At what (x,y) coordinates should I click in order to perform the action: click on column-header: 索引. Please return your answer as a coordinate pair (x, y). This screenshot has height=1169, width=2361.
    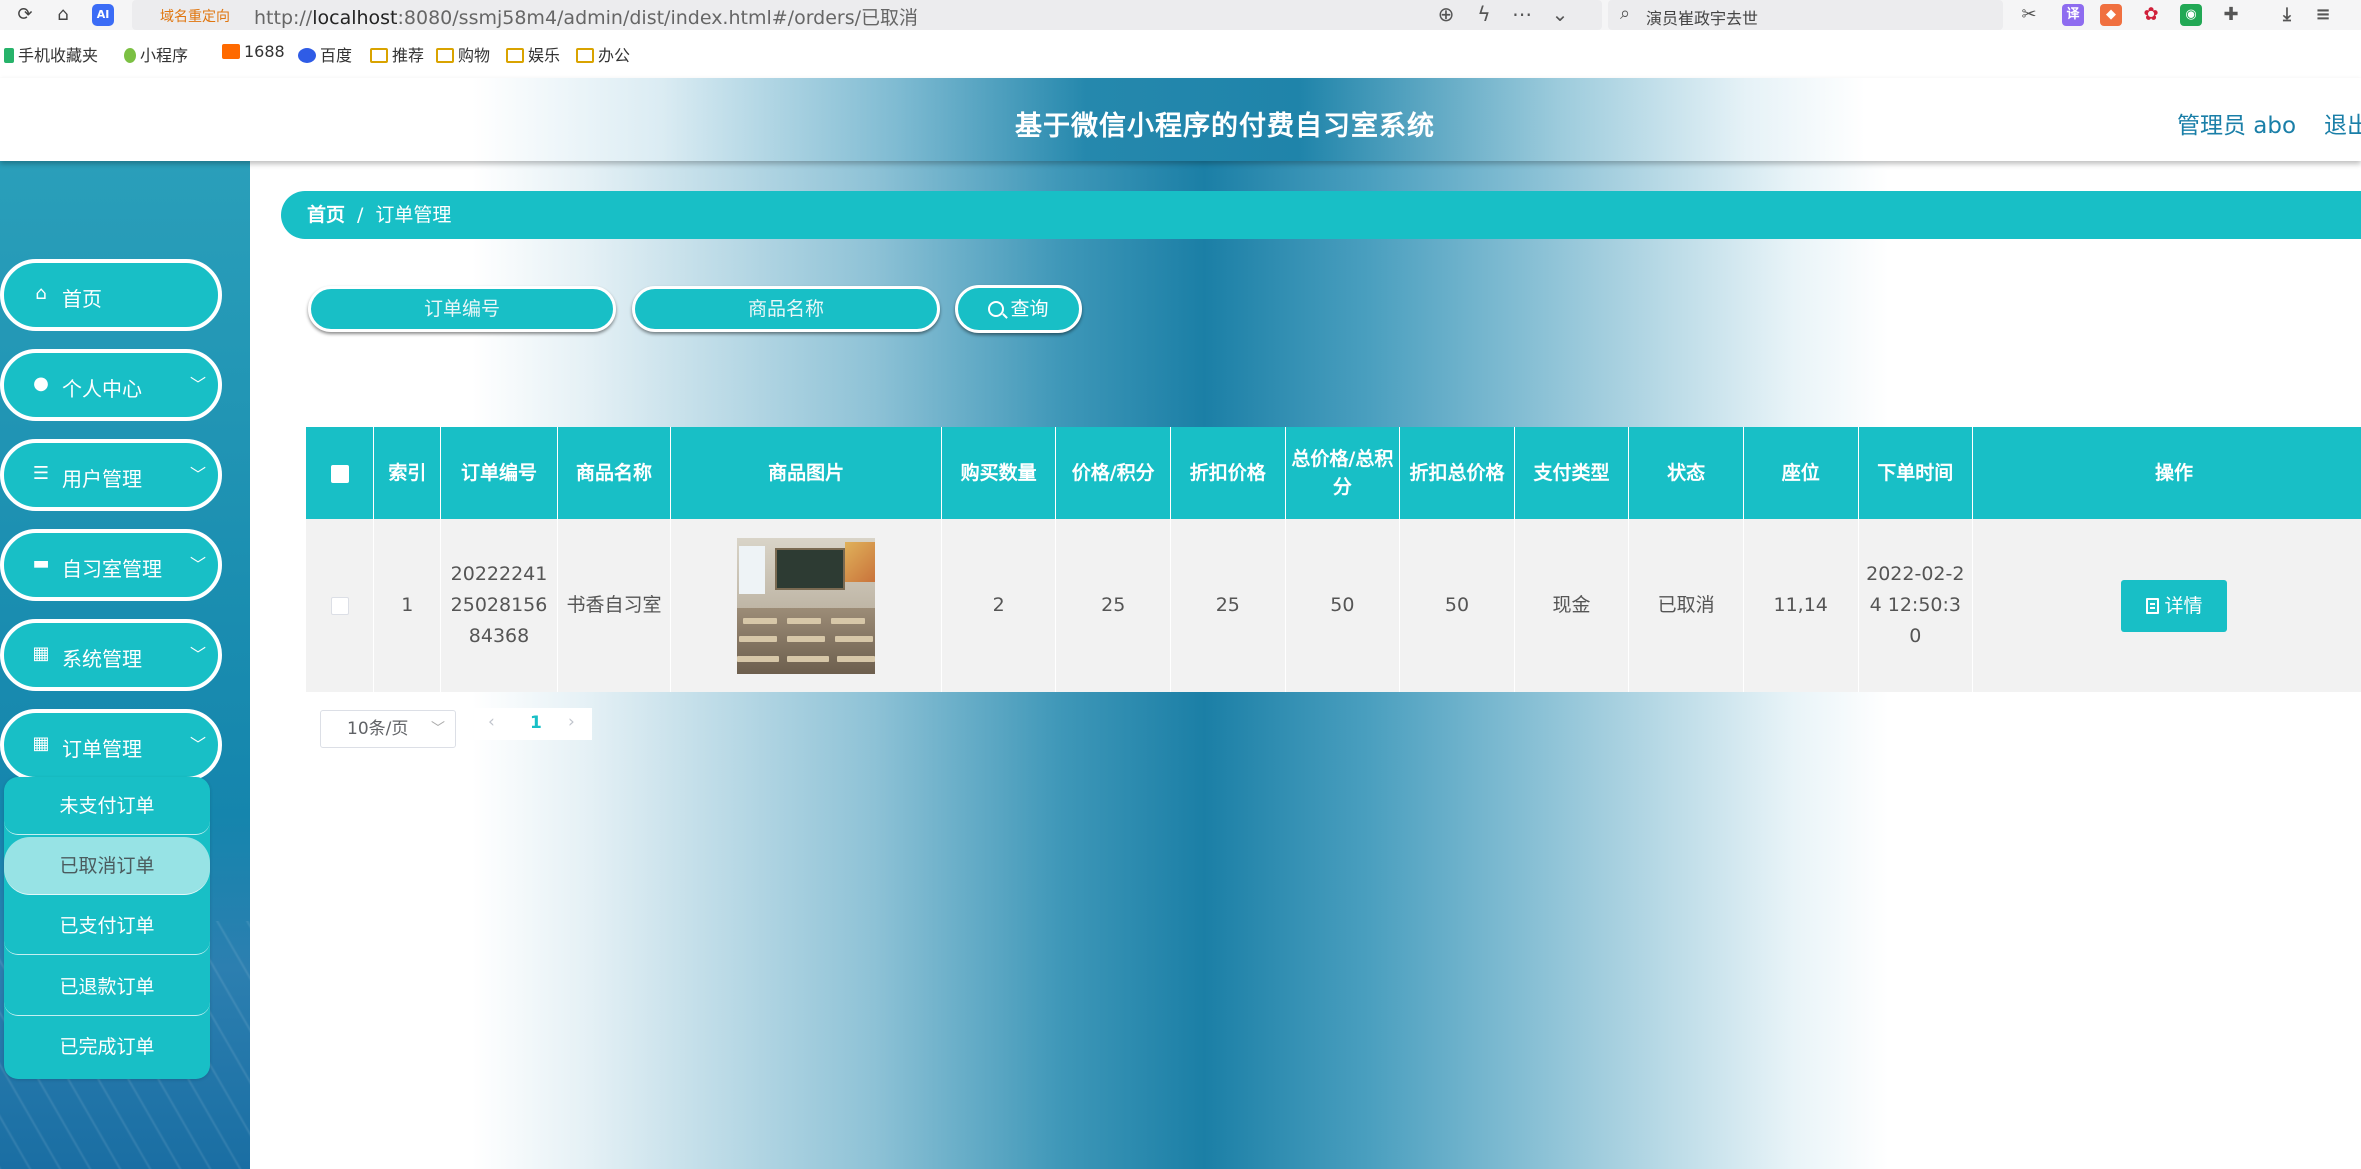
    Looking at the image, I should click on (407, 473).